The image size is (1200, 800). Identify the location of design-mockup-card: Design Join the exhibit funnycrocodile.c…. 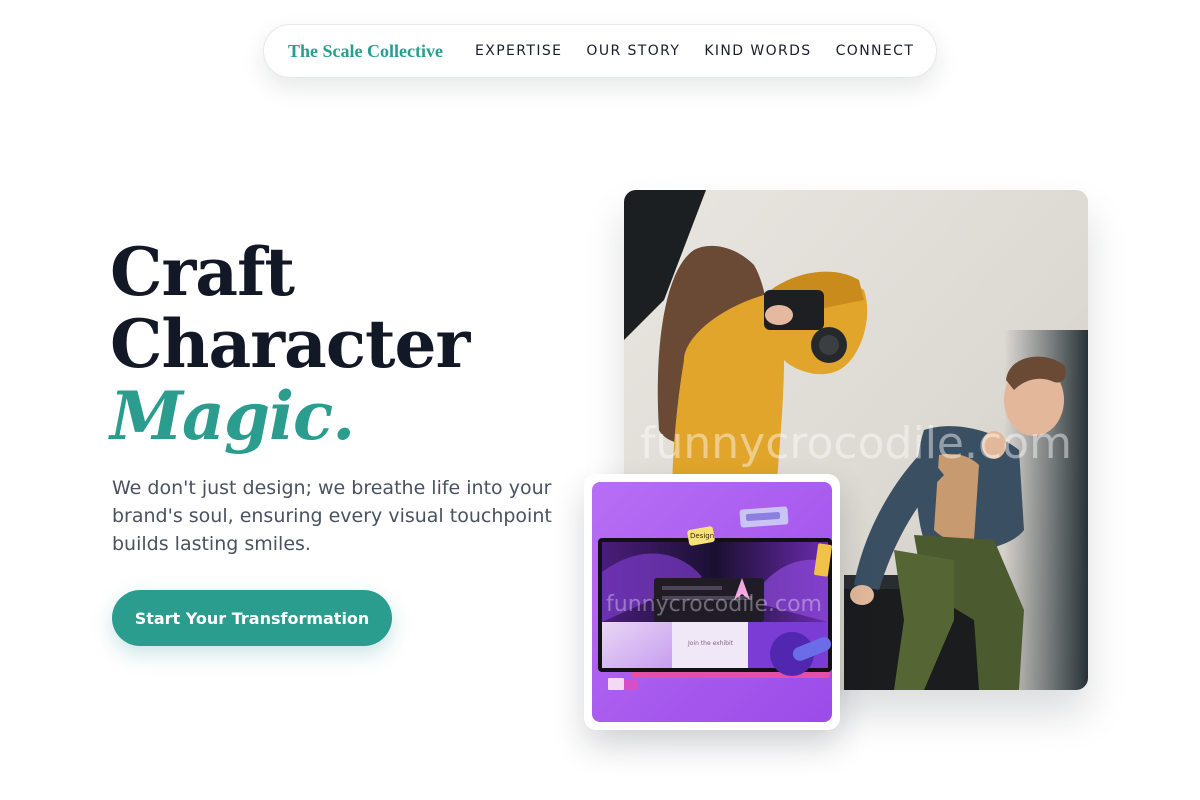
(712, 602).